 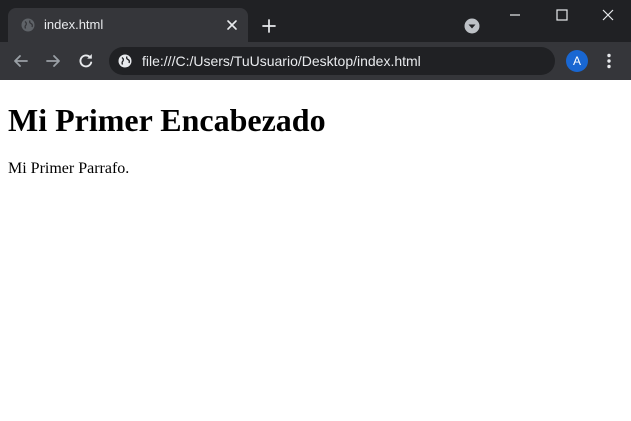 I want to click on page-heading: Mi Primer Encabezado, so click(x=167, y=120).